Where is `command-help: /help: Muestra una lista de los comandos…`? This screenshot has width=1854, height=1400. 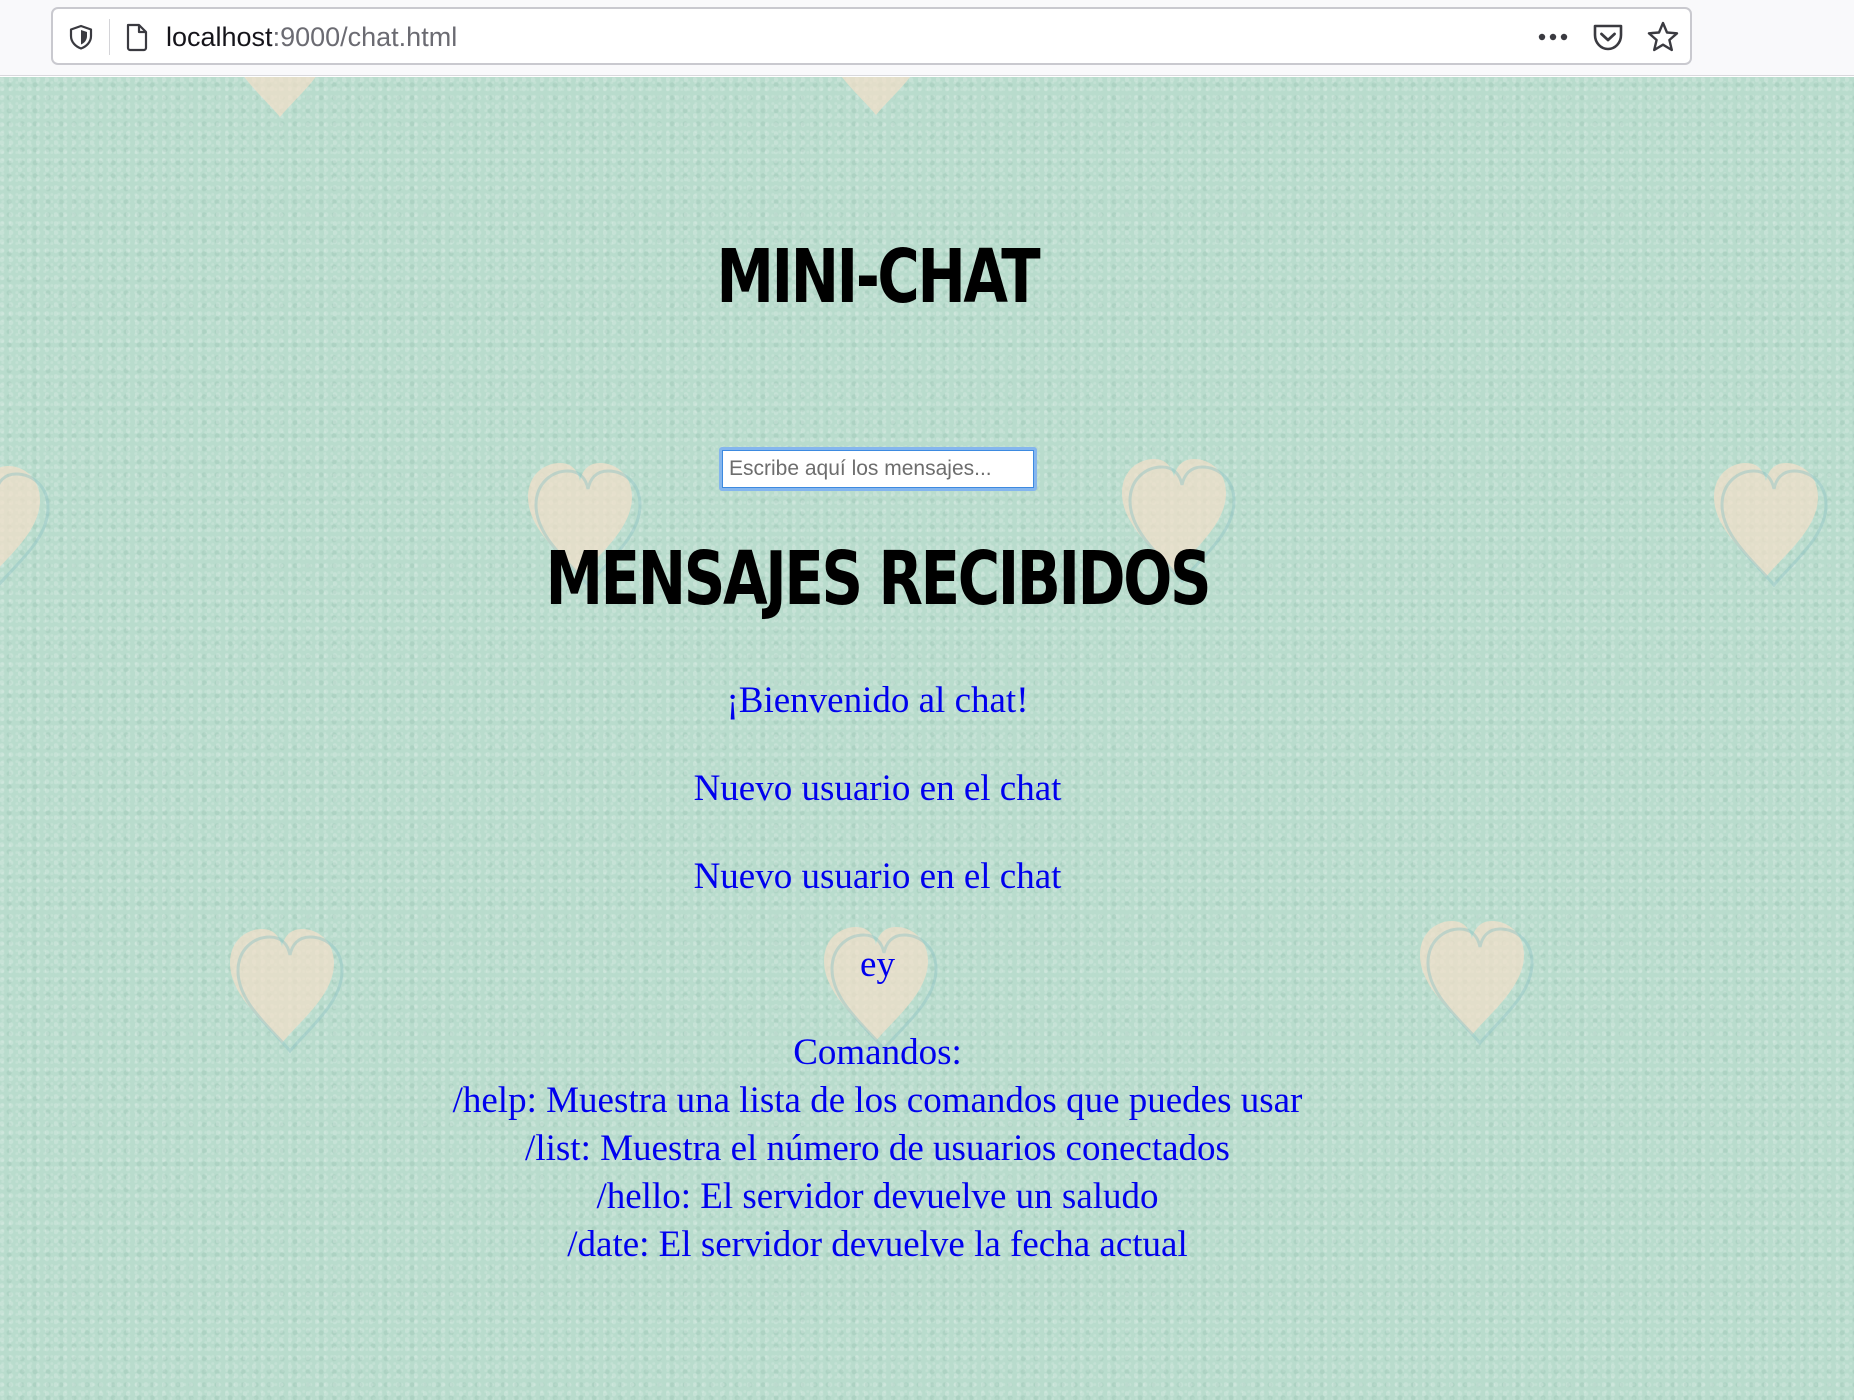 command-help: /help: Muestra una lista de los comandos… is located at coordinates (877, 1100).